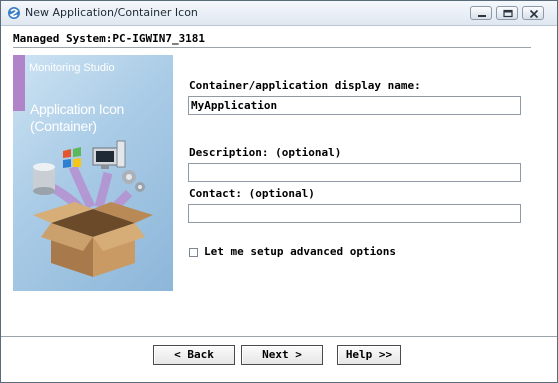 This screenshot has height=383, width=558. What do you see at coordinates (109, 154) in the screenshot?
I see `monitor-icon` at bounding box center [109, 154].